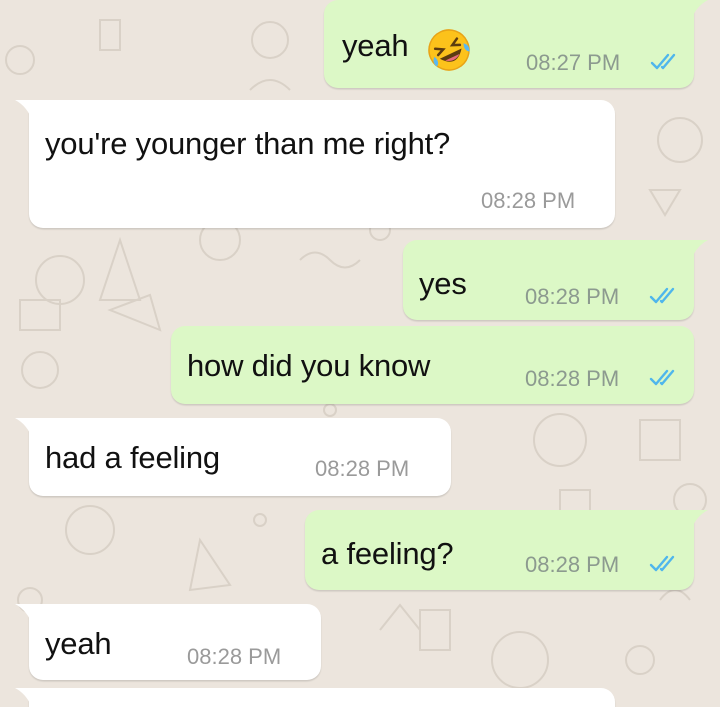  Describe the element at coordinates (248, 143) in the screenshot. I see `message-text: you're younger than me right?` at that location.